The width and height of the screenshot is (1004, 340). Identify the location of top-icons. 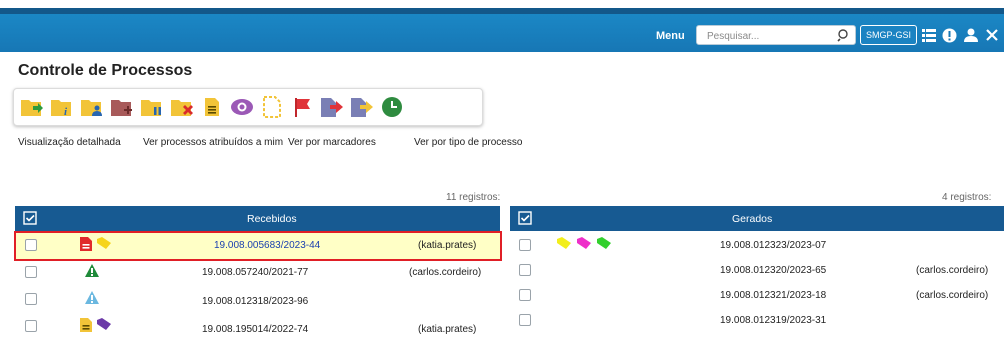
(961, 35).